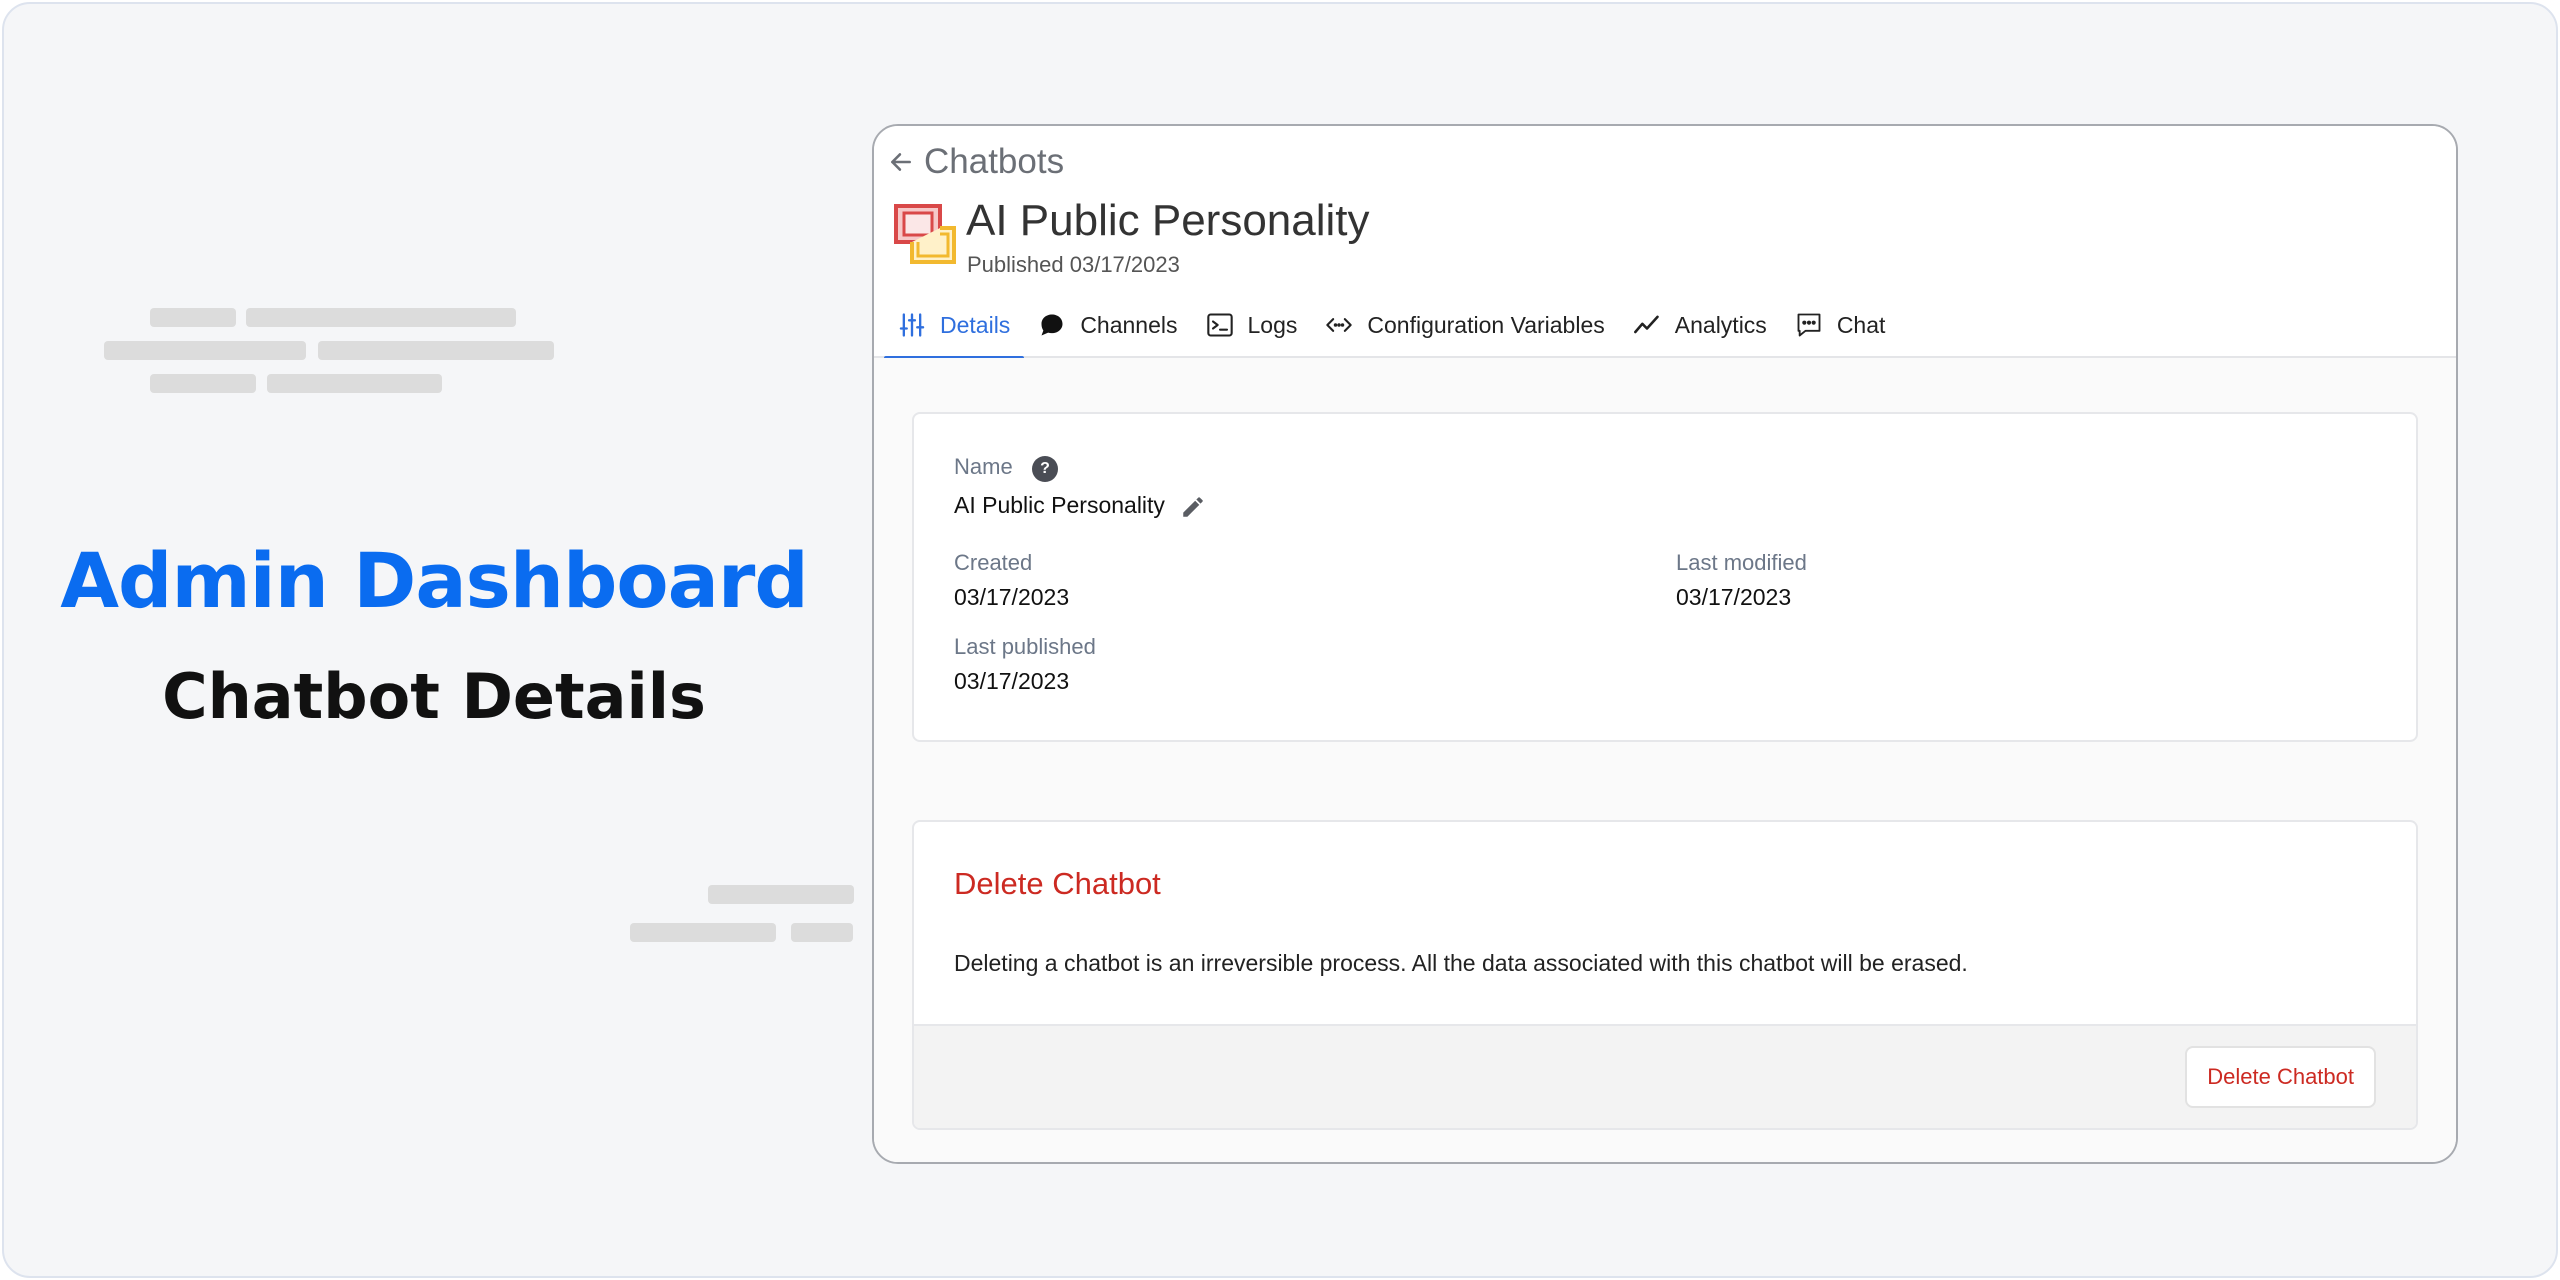 The height and width of the screenshot is (1280, 2560). What do you see at coordinates (1012, 597) in the screenshot?
I see `created-value: 03/17/2023` at bounding box center [1012, 597].